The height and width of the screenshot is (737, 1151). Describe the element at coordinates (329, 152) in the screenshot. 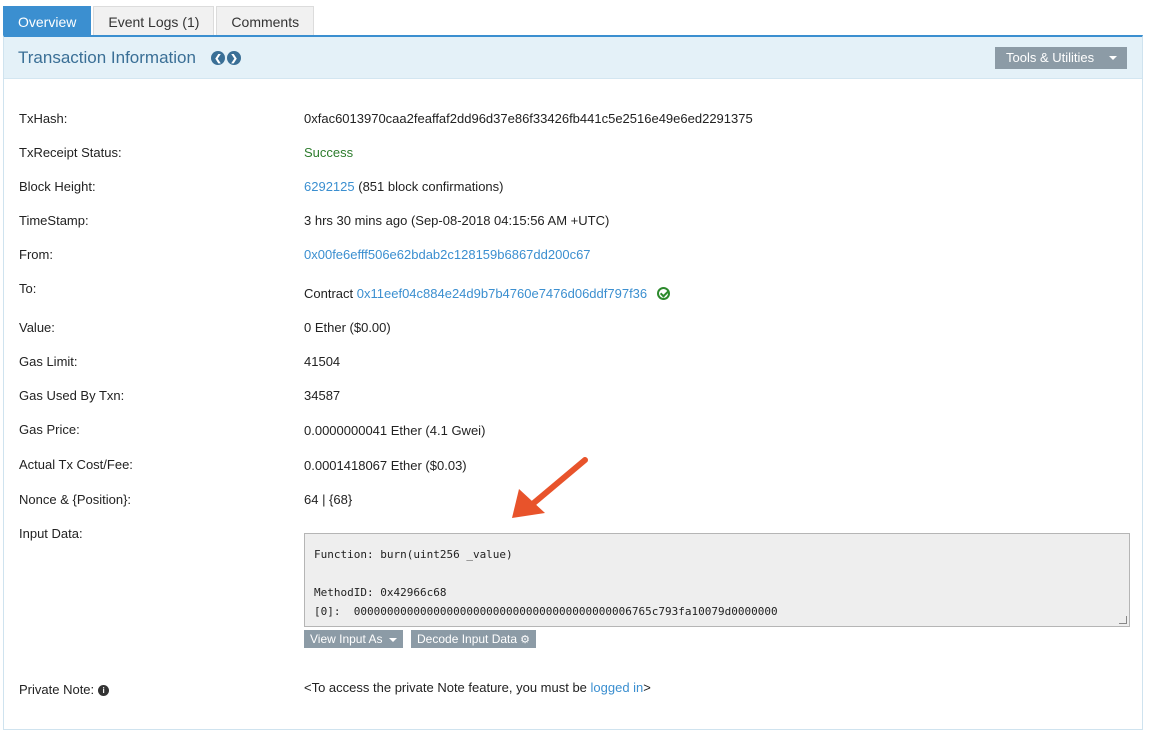

I see `status-value: Success` at that location.